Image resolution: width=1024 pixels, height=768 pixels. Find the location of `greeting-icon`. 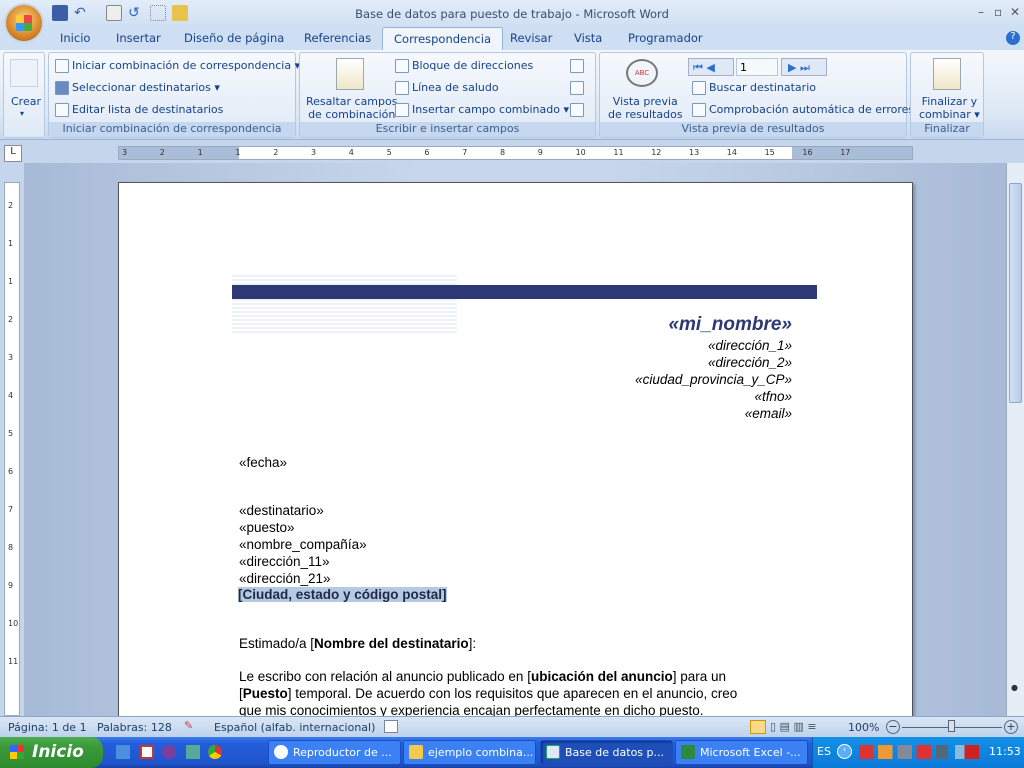

greeting-icon is located at coordinates (402, 88).